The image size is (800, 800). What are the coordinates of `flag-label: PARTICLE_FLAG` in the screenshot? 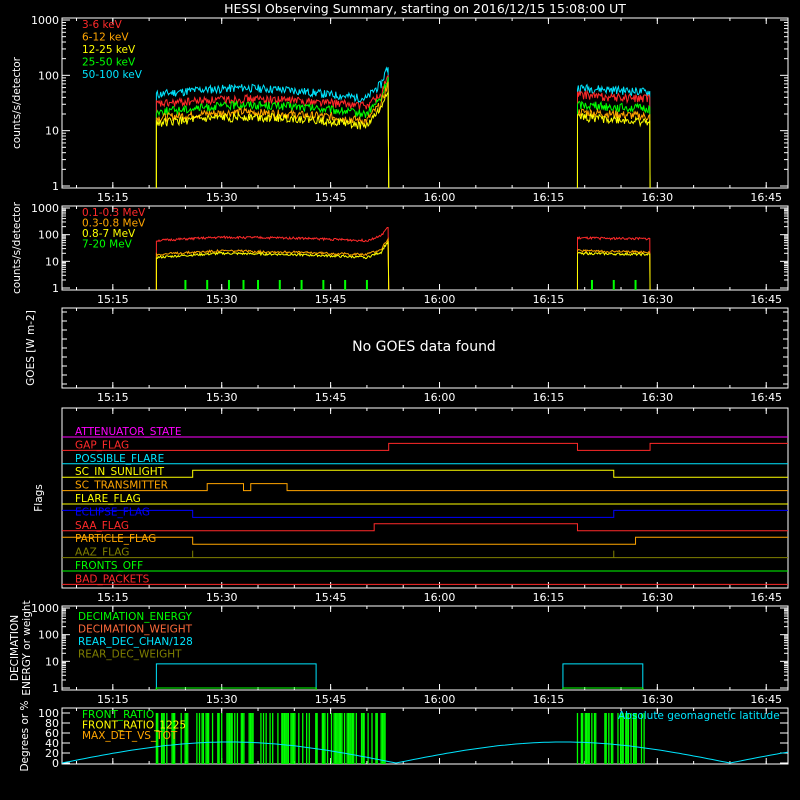 It's located at (115, 539).